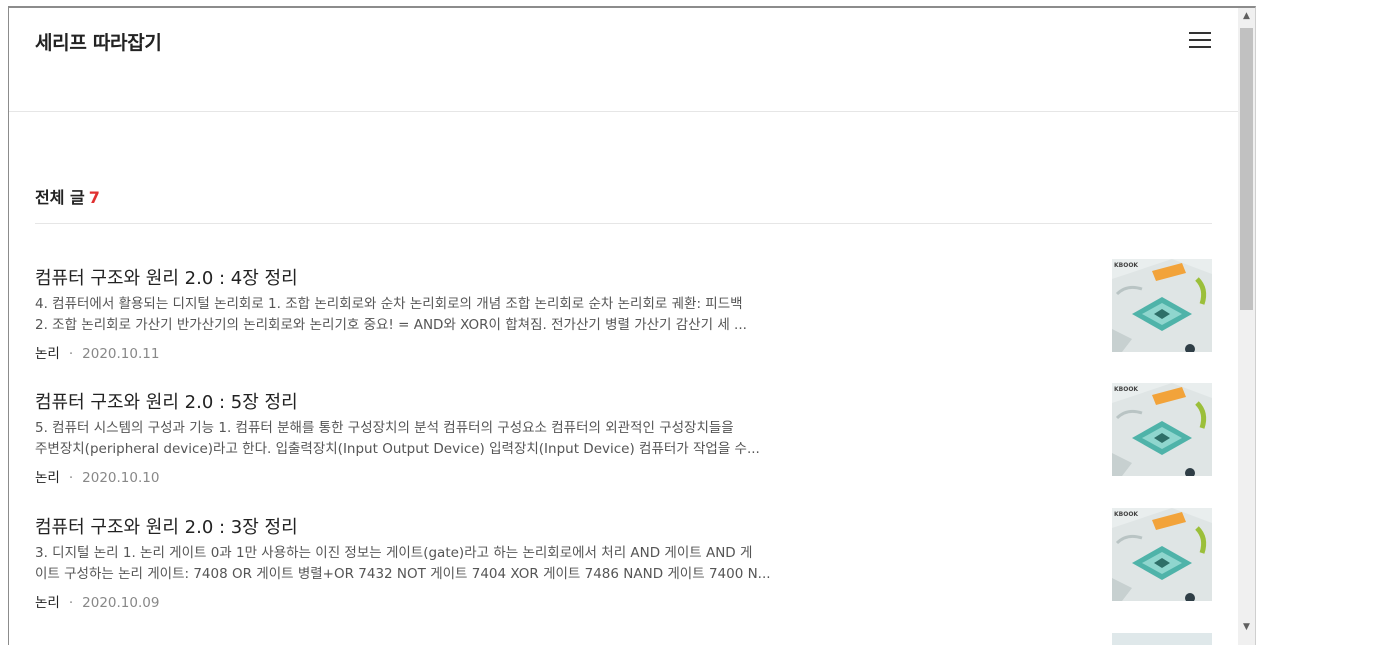  What do you see at coordinates (94, 197) in the screenshot?
I see `post-count: 7` at bounding box center [94, 197].